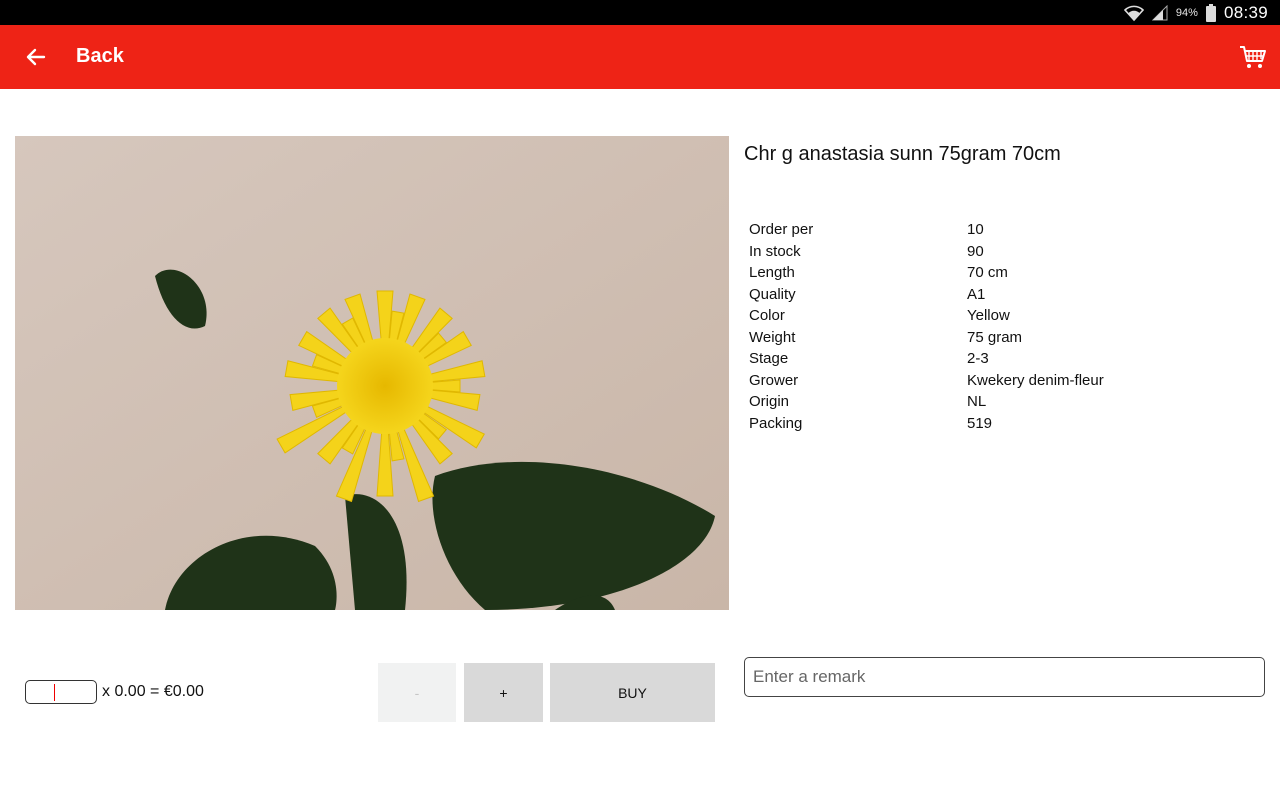 The height and width of the screenshot is (800, 1280). Describe the element at coordinates (772, 337) in the screenshot. I see `spec-label: Weight` at that location.